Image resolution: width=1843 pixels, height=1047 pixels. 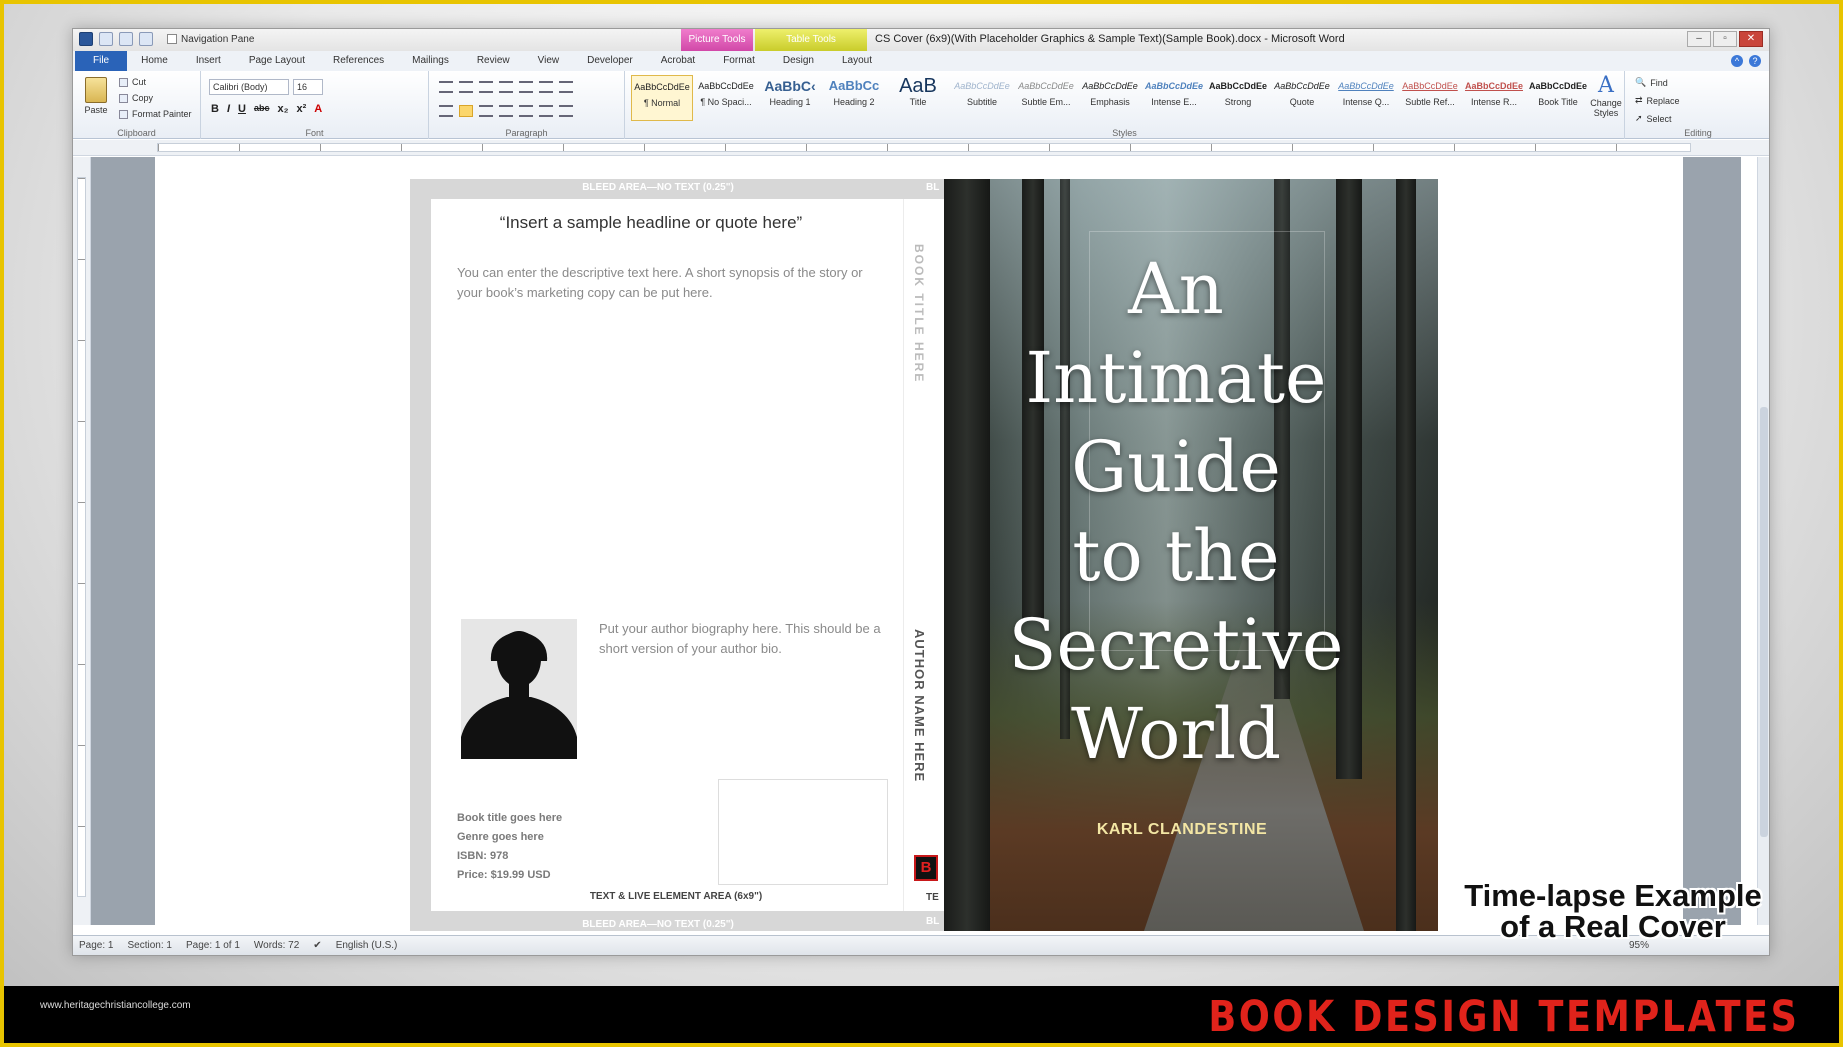 What do you see at coordinates (308, 87) in the screenshot?
I see `font-size-select: 16` at bounding box center [308, 87].